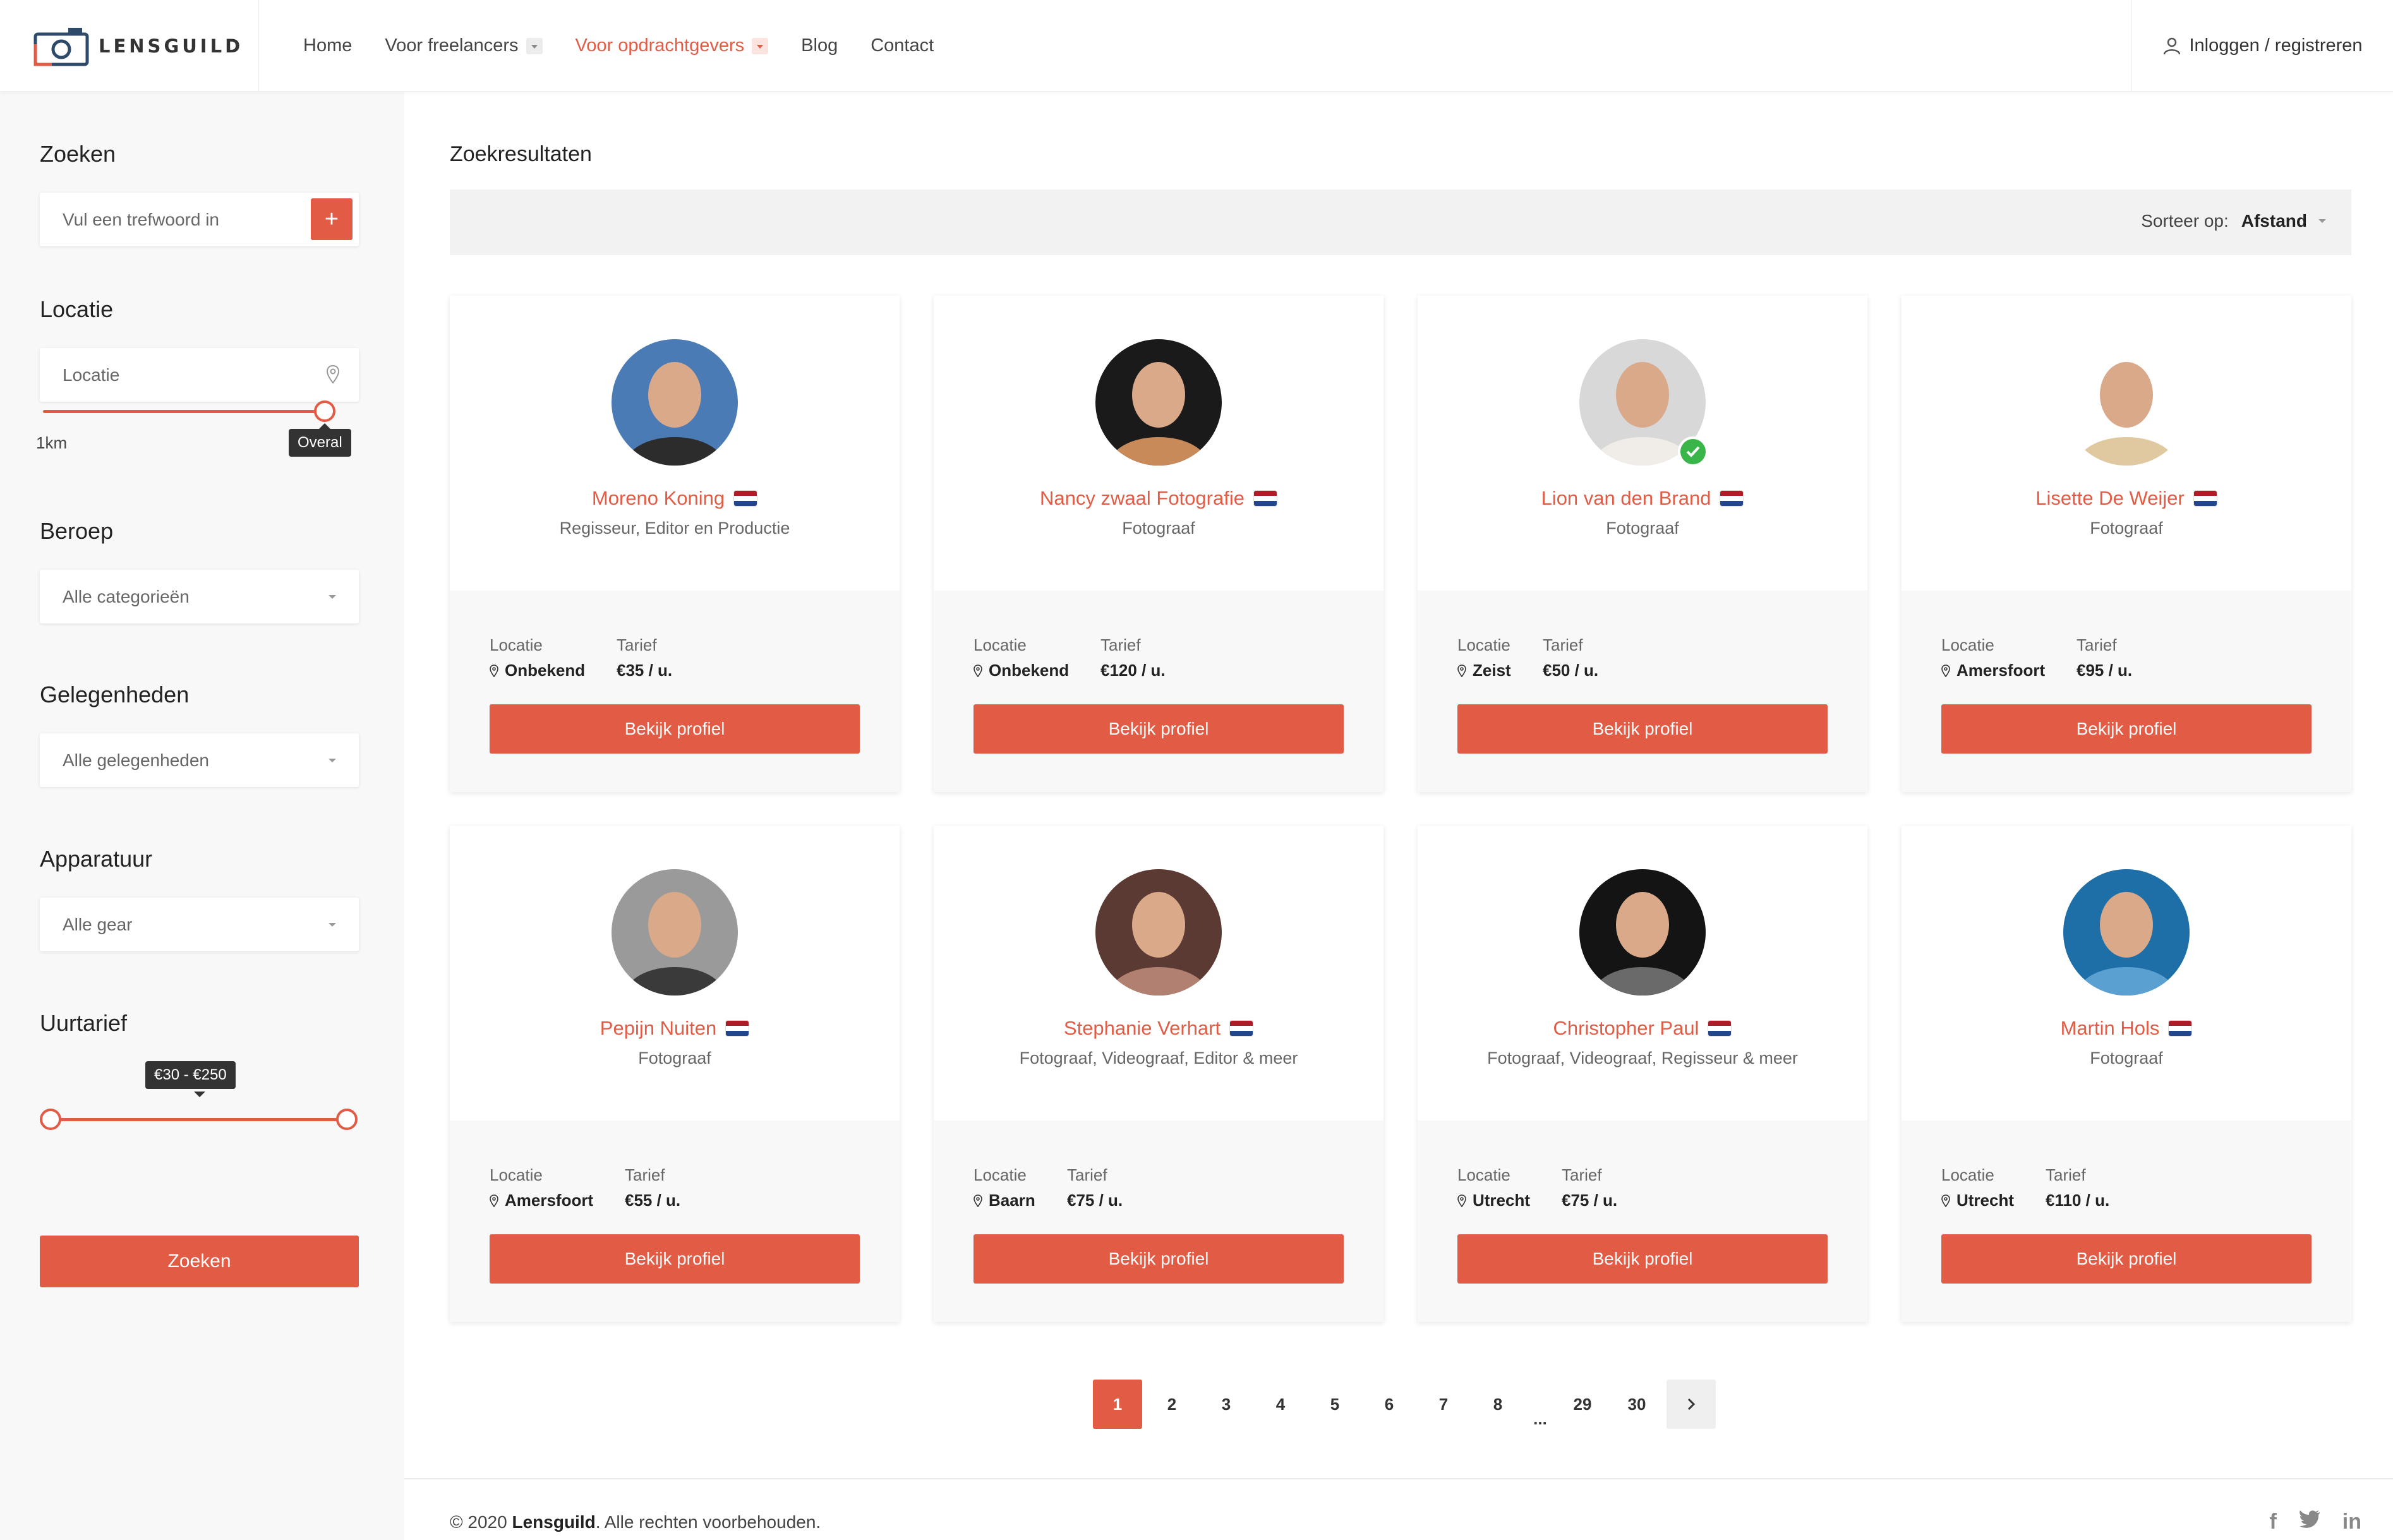 The height and width of the screenshot is (1540, 2393). Describe the element at coordinates (1642, 498) in the screenshot. I see `freelancer-name: Lion van den Brand` at that location.